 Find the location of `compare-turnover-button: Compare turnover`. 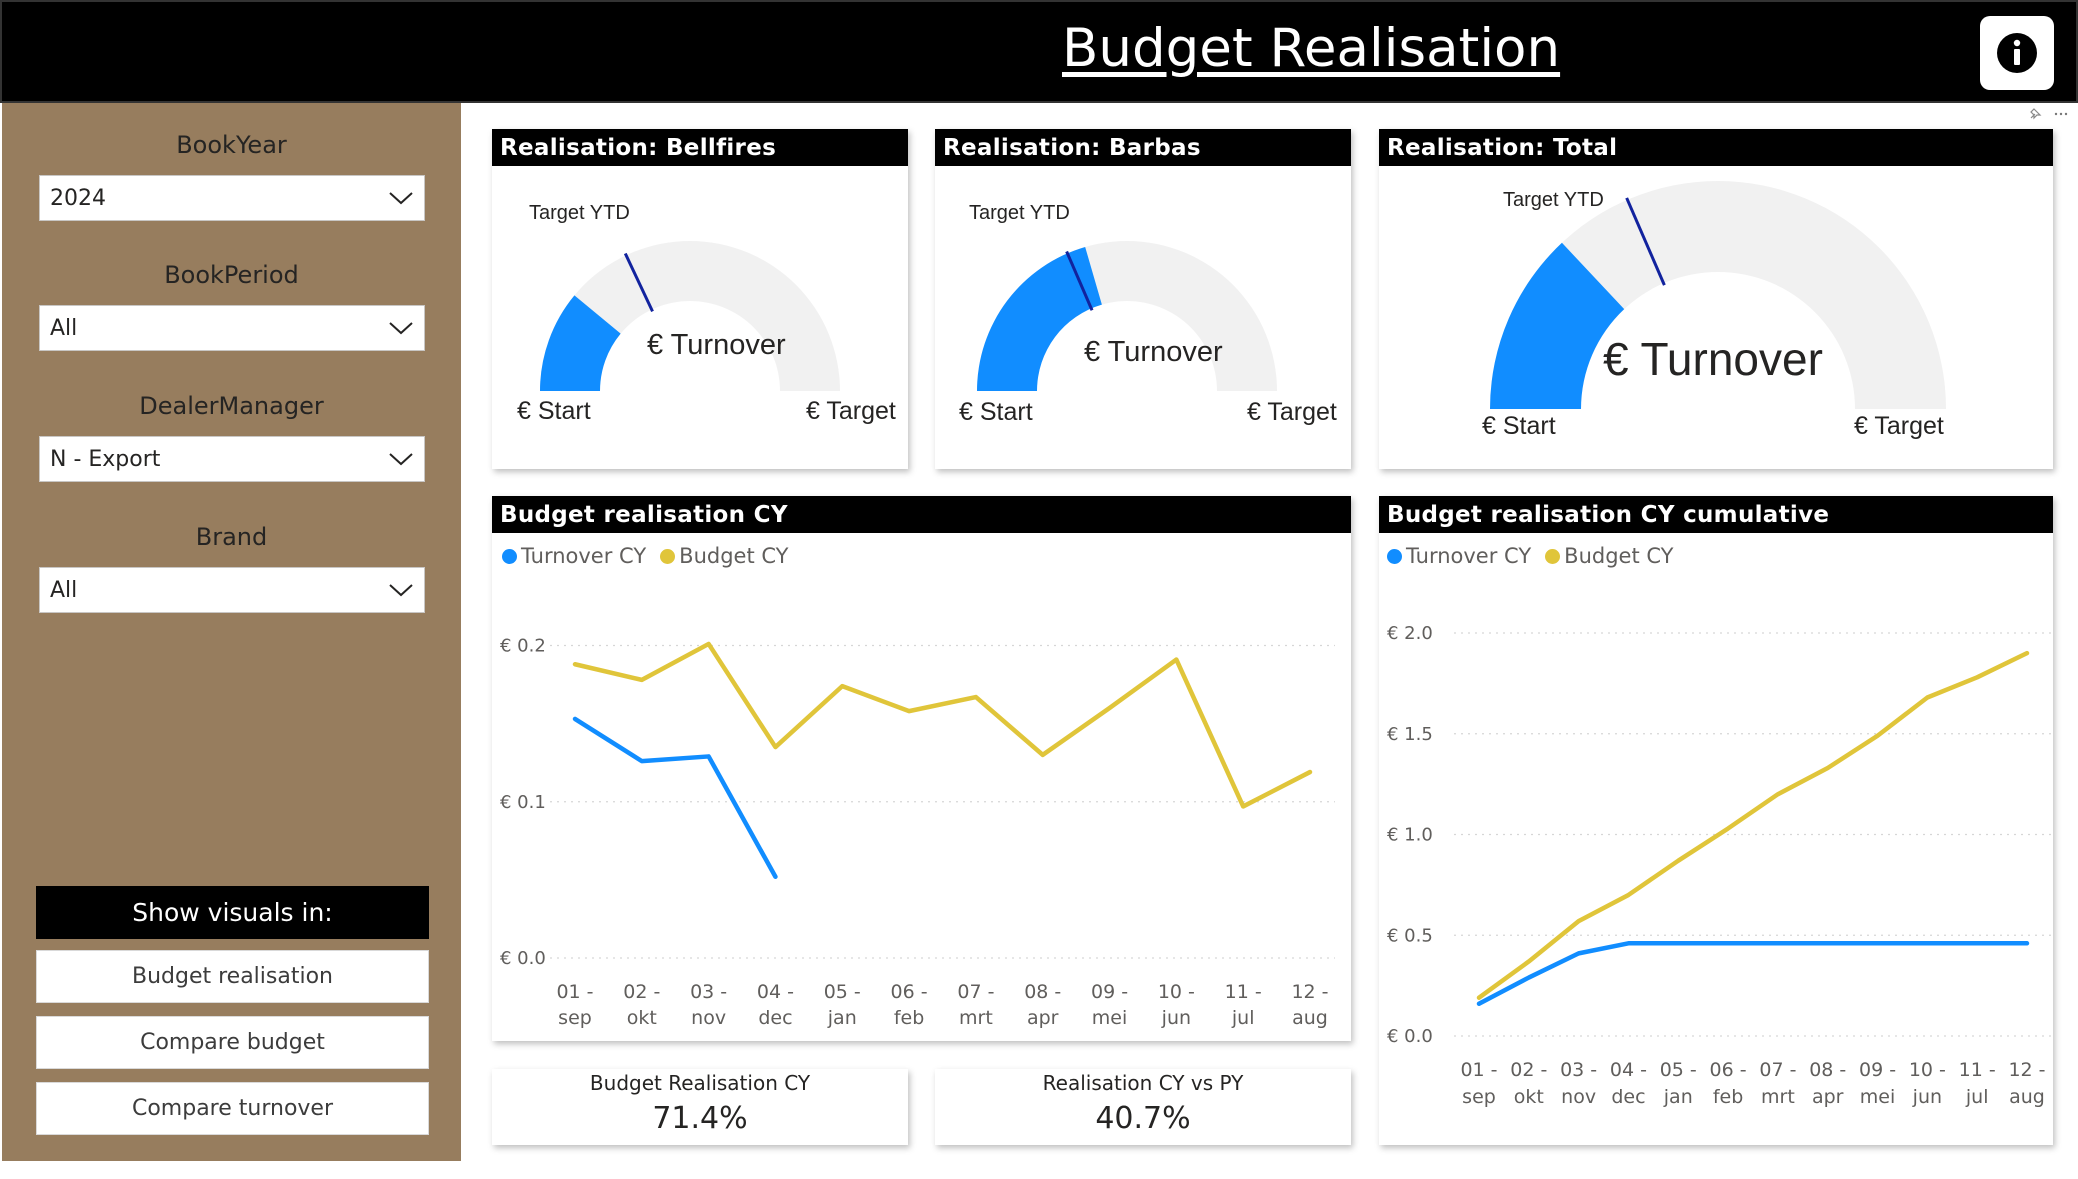

compare-turnover-button: Compare turnover is located at coordinates (232, 1108).